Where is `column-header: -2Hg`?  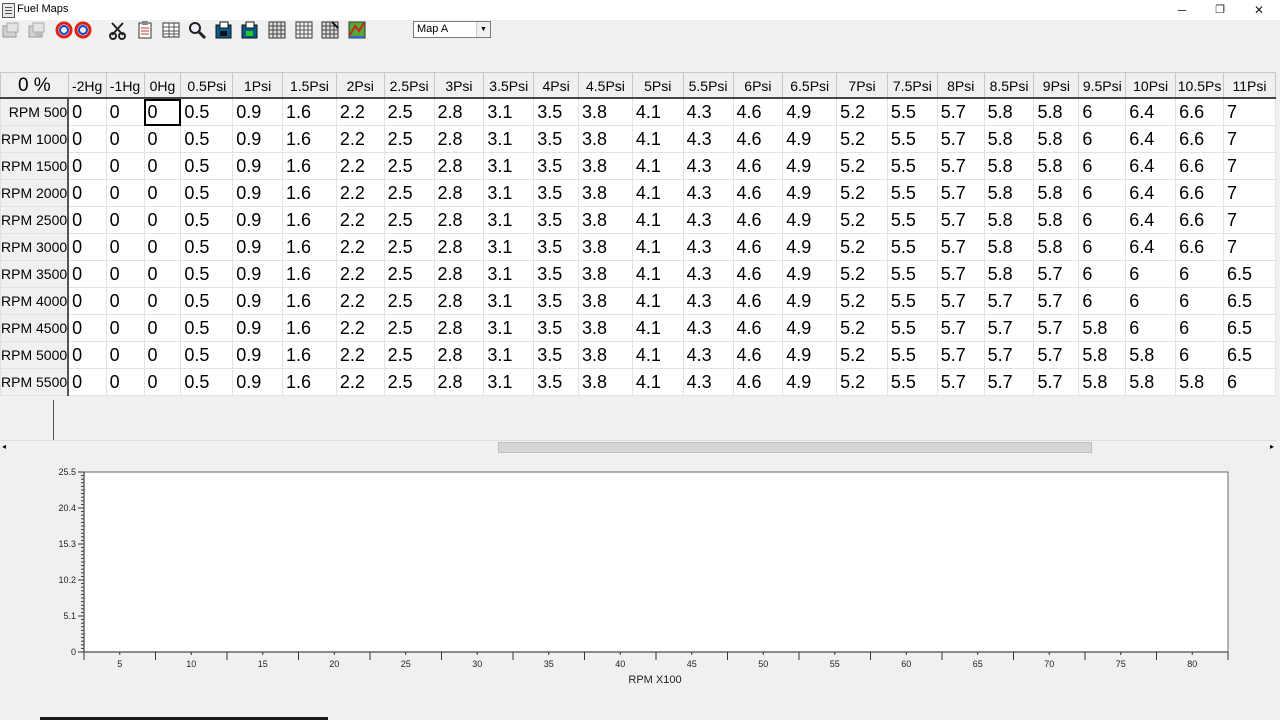 column-header: -2Hg is located at coordinates (87, 85).